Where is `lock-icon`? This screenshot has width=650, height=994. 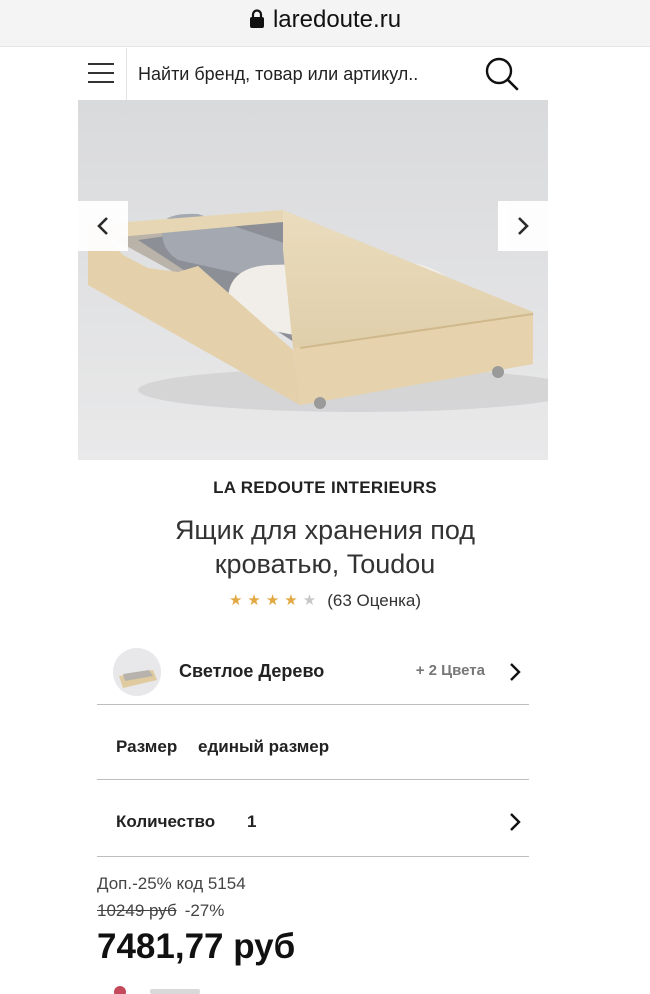
lock-icon is located at coordinates (257, 22).